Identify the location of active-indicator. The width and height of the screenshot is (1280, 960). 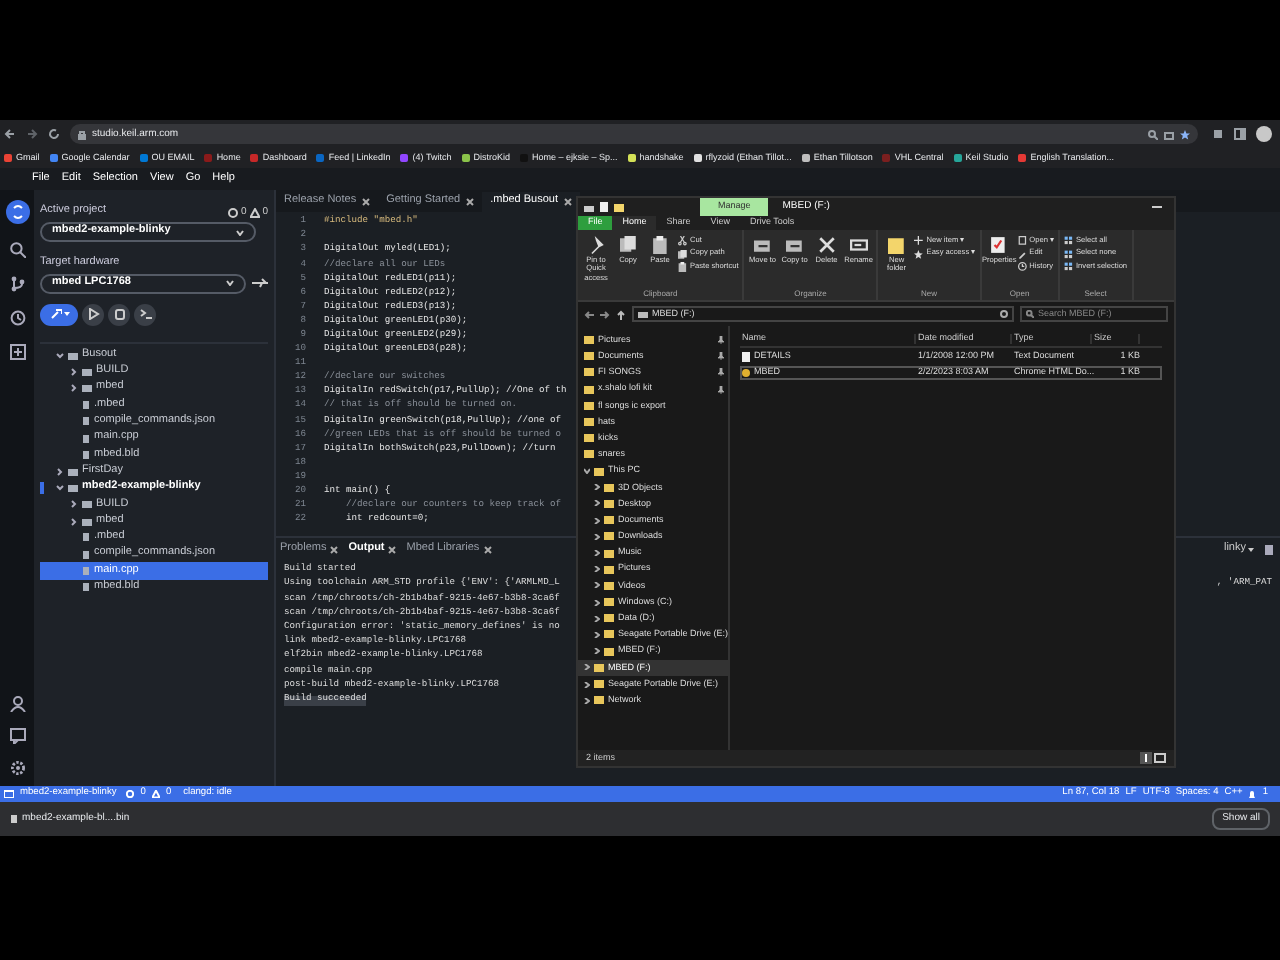
(42, 487).